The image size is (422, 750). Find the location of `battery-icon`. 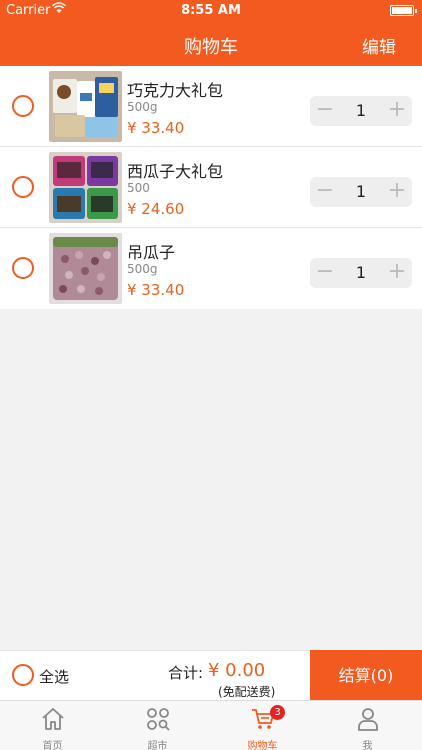

battery-icon is located at coordinates (403, 10).